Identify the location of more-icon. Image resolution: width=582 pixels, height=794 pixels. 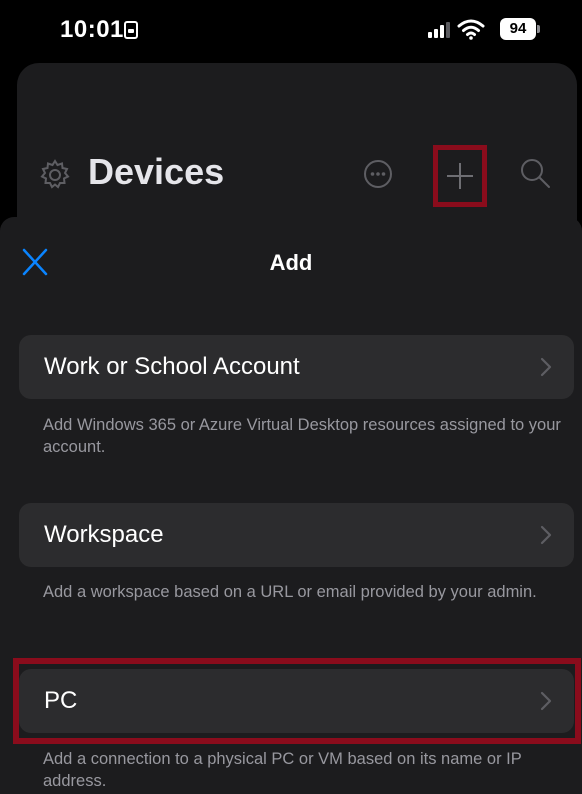
(378, 174).